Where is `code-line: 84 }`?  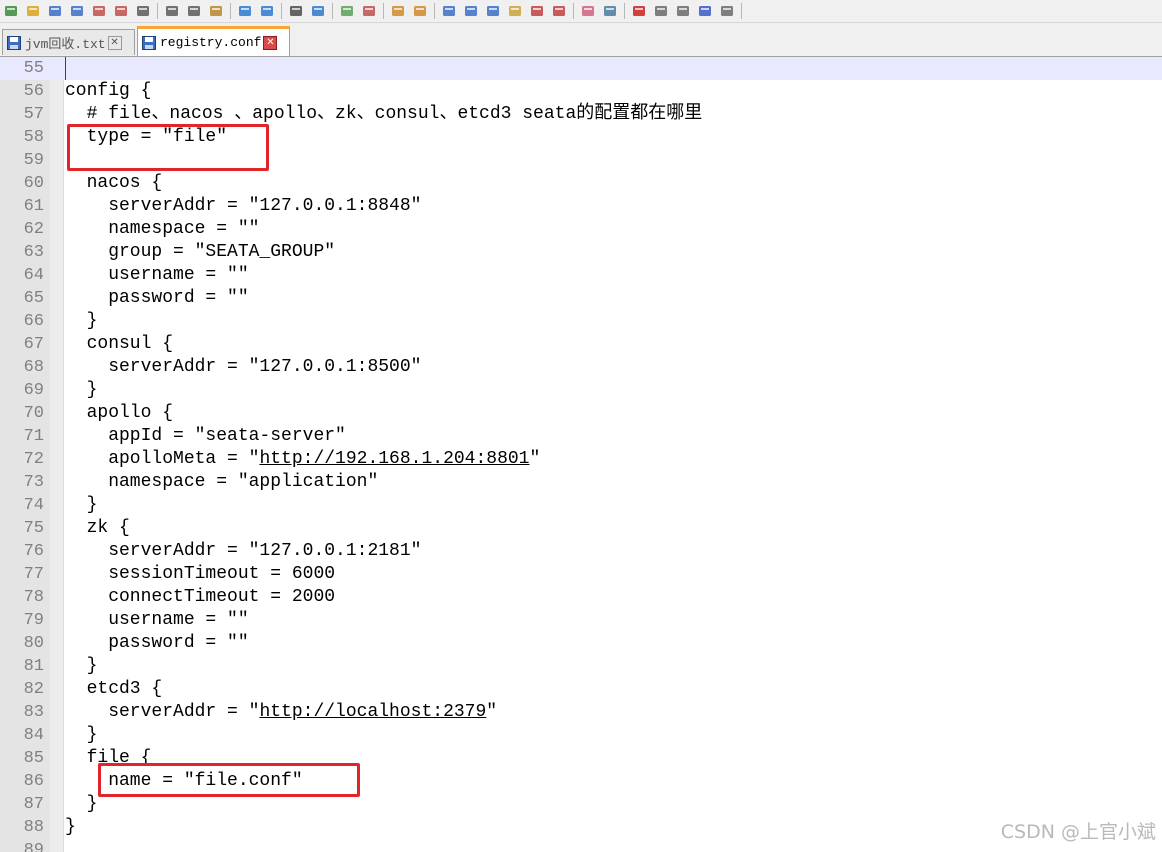 code-line: 84 } is located at coordinates (581, 735).